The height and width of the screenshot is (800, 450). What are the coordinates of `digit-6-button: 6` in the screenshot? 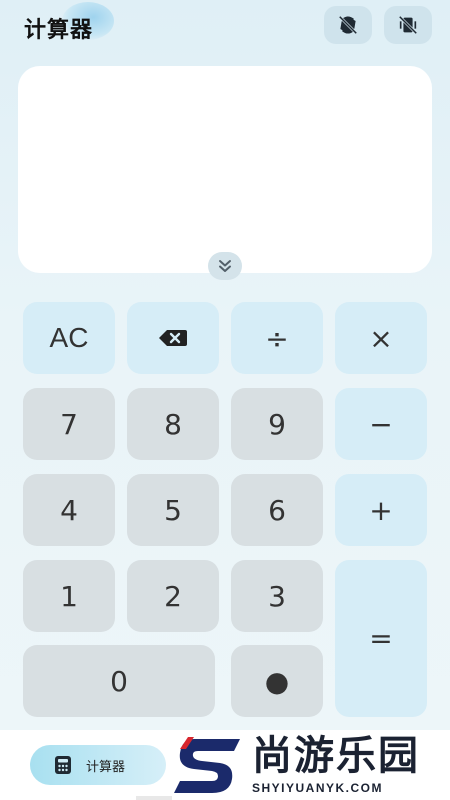 It's located at (277, 510).